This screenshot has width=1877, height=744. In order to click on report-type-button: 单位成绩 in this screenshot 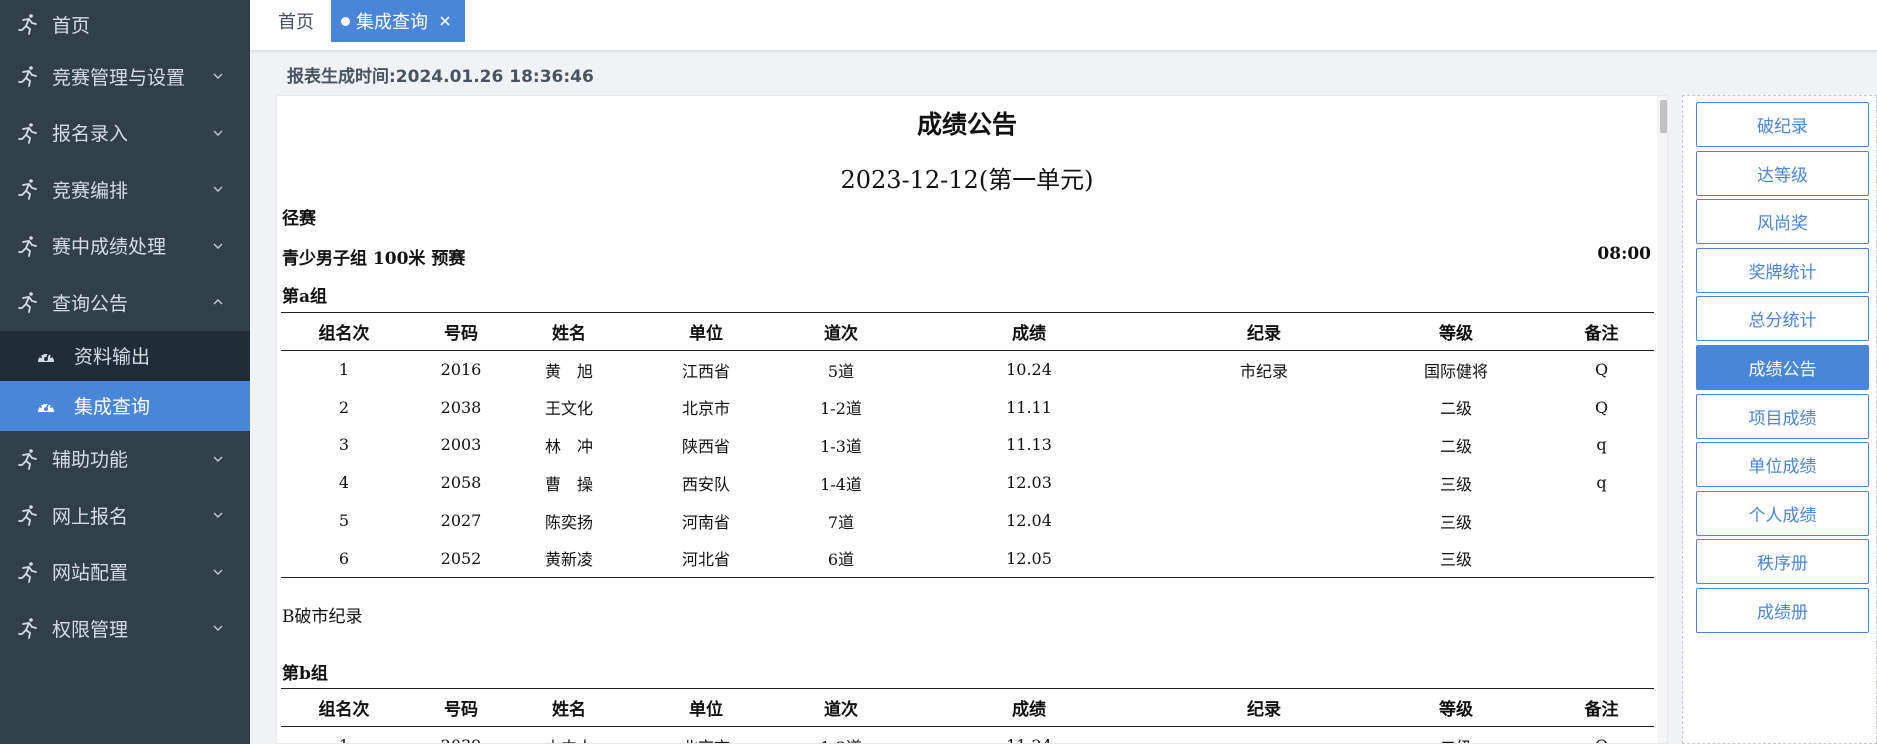, I will do `click(1782, 465)`.